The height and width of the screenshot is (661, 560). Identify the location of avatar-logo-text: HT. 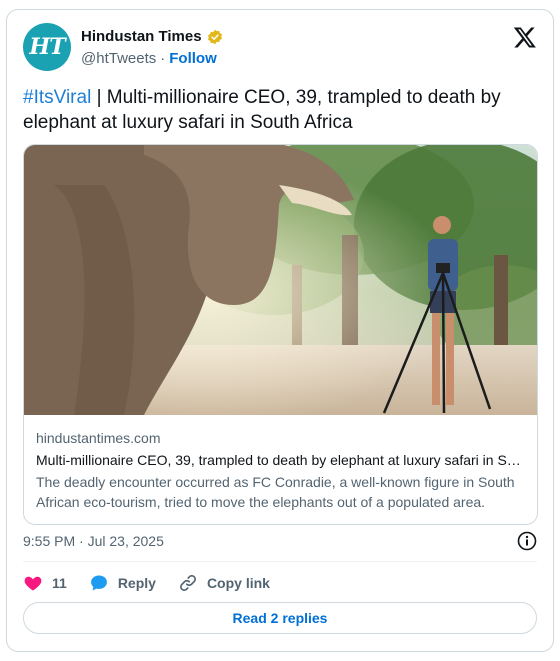
(47, 47).